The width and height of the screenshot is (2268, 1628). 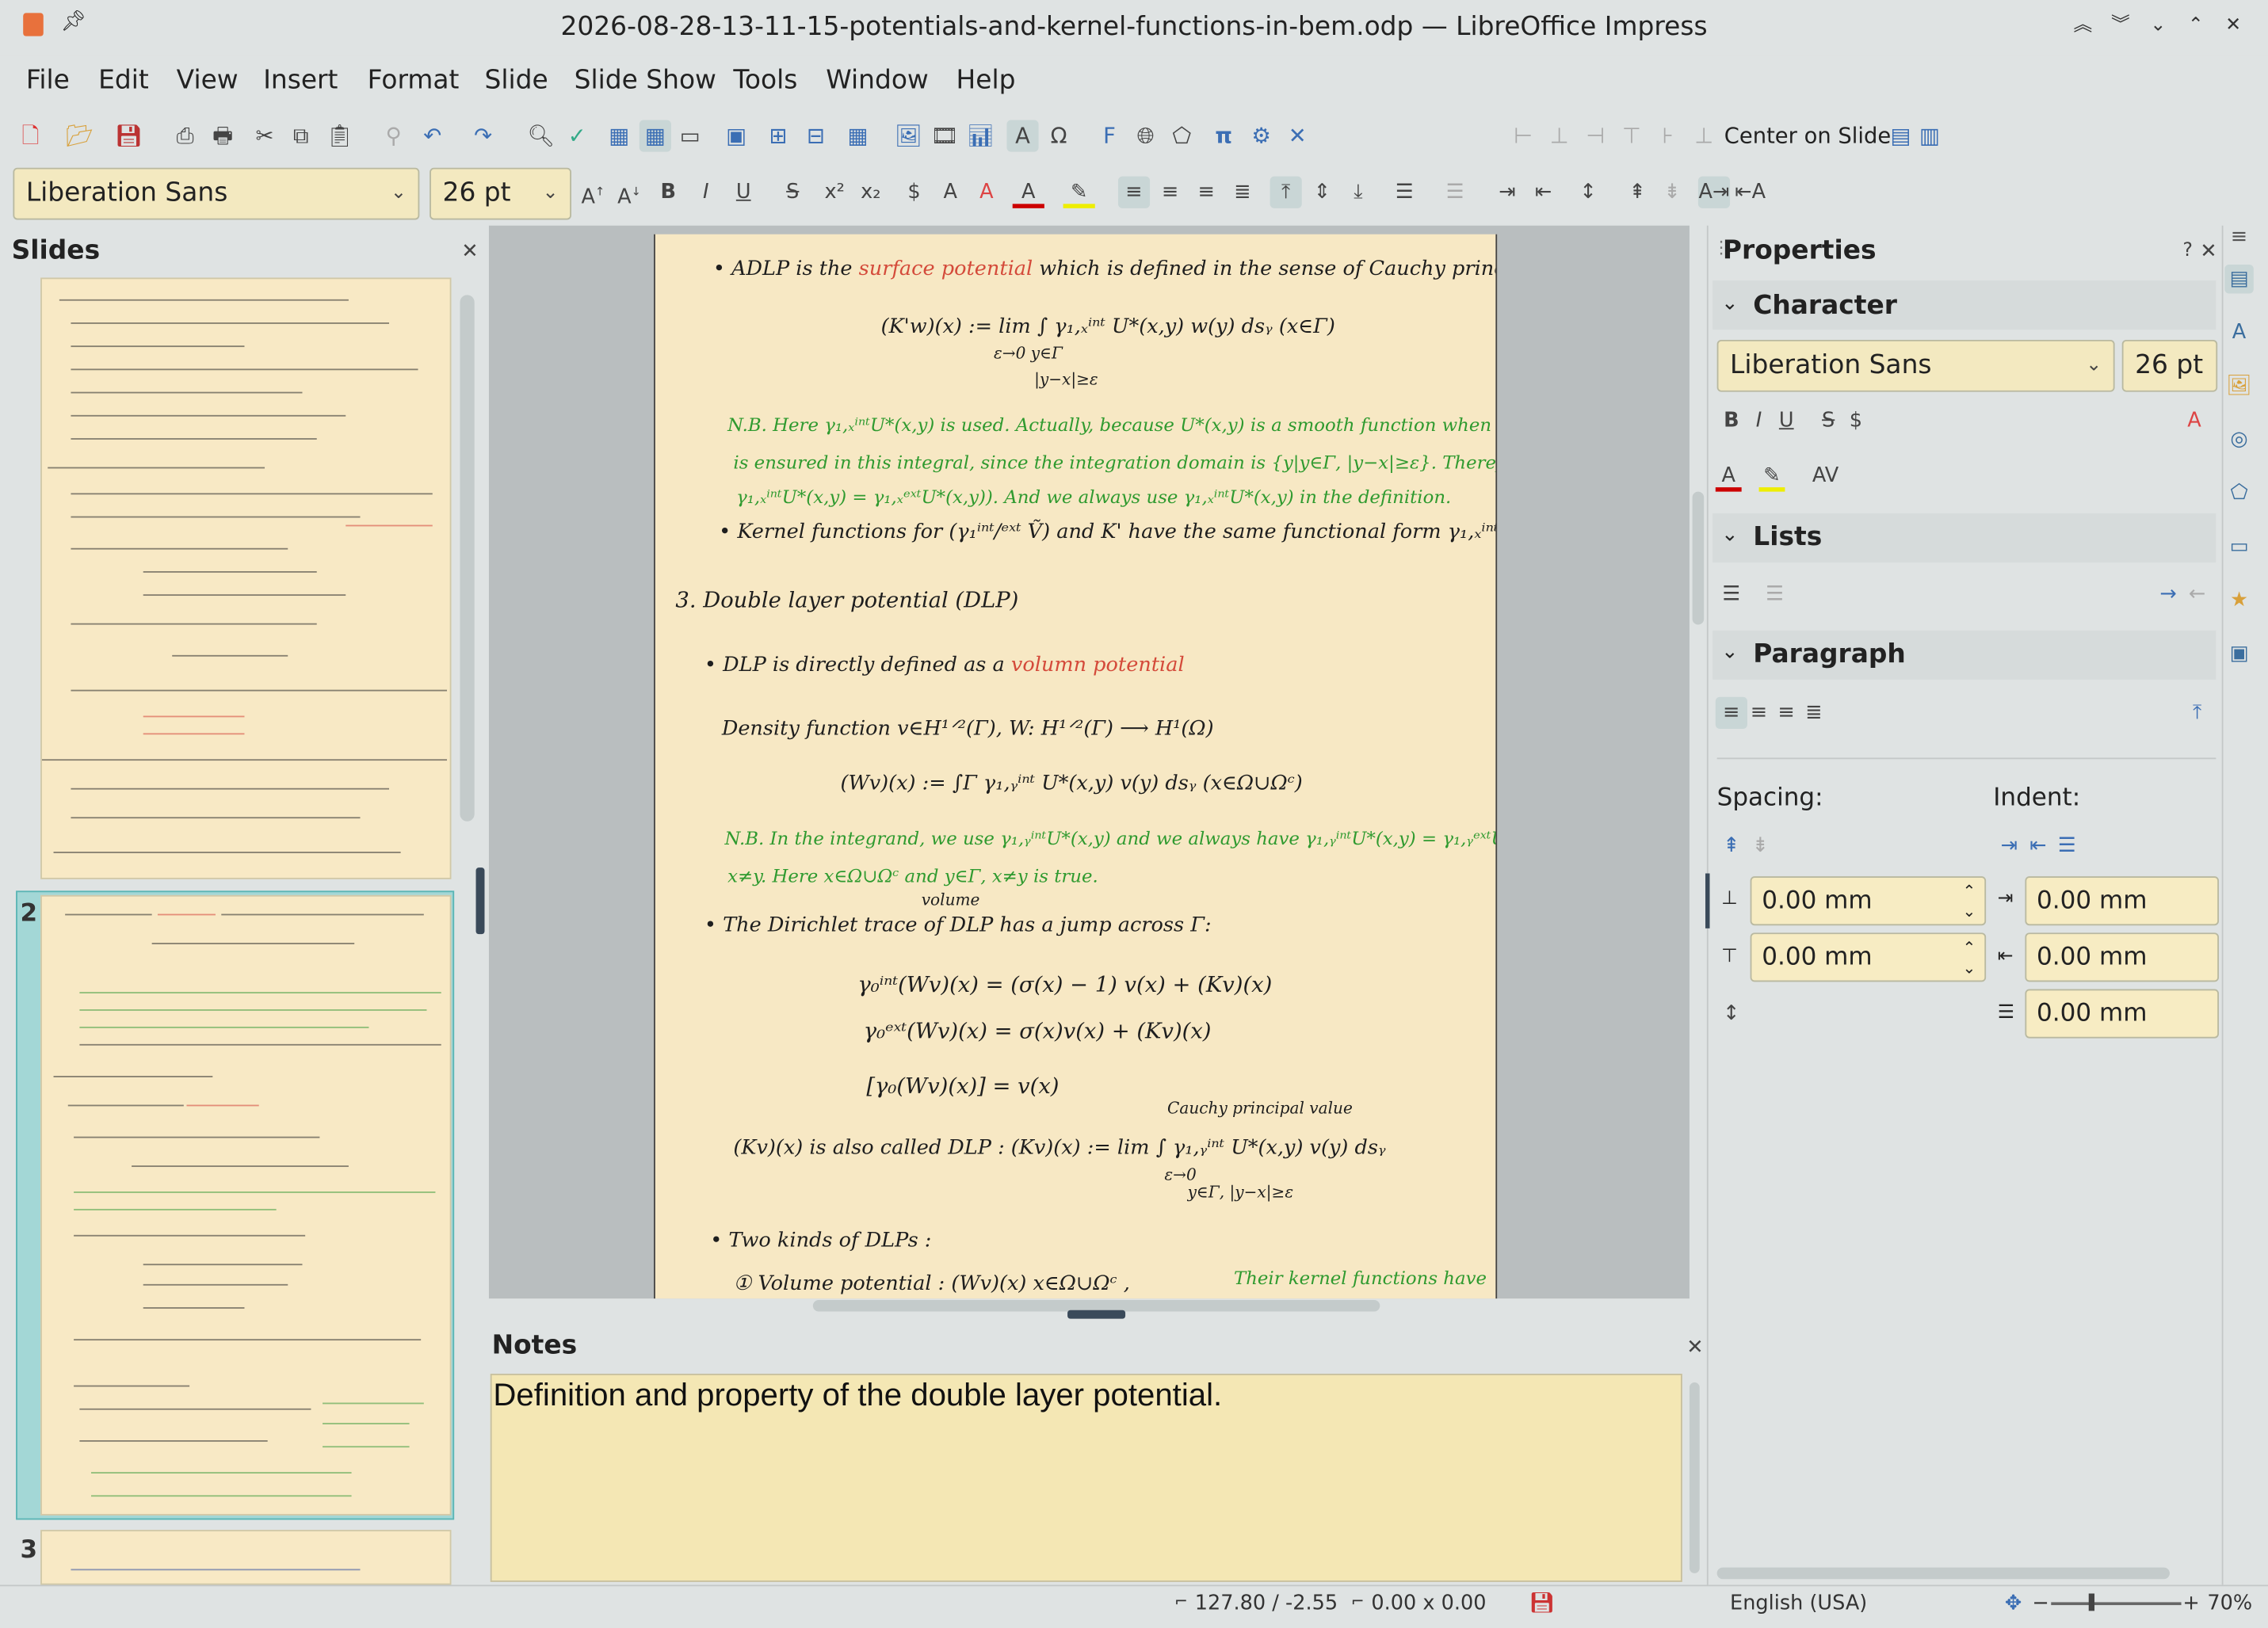 What do you see at coordinates (1242, 192) in the screenshot?
I see `justify-icon: ≣` at bounding box center [1242, 192].